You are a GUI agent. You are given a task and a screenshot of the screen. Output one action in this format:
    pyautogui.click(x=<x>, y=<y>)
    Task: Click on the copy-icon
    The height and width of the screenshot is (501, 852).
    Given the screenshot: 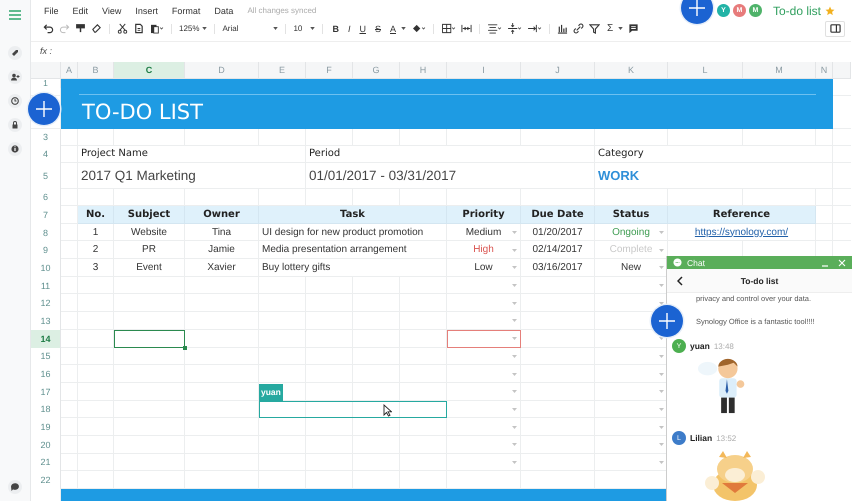 What is the action you would take?
    pyautogui.click(x=138, y=28)
    